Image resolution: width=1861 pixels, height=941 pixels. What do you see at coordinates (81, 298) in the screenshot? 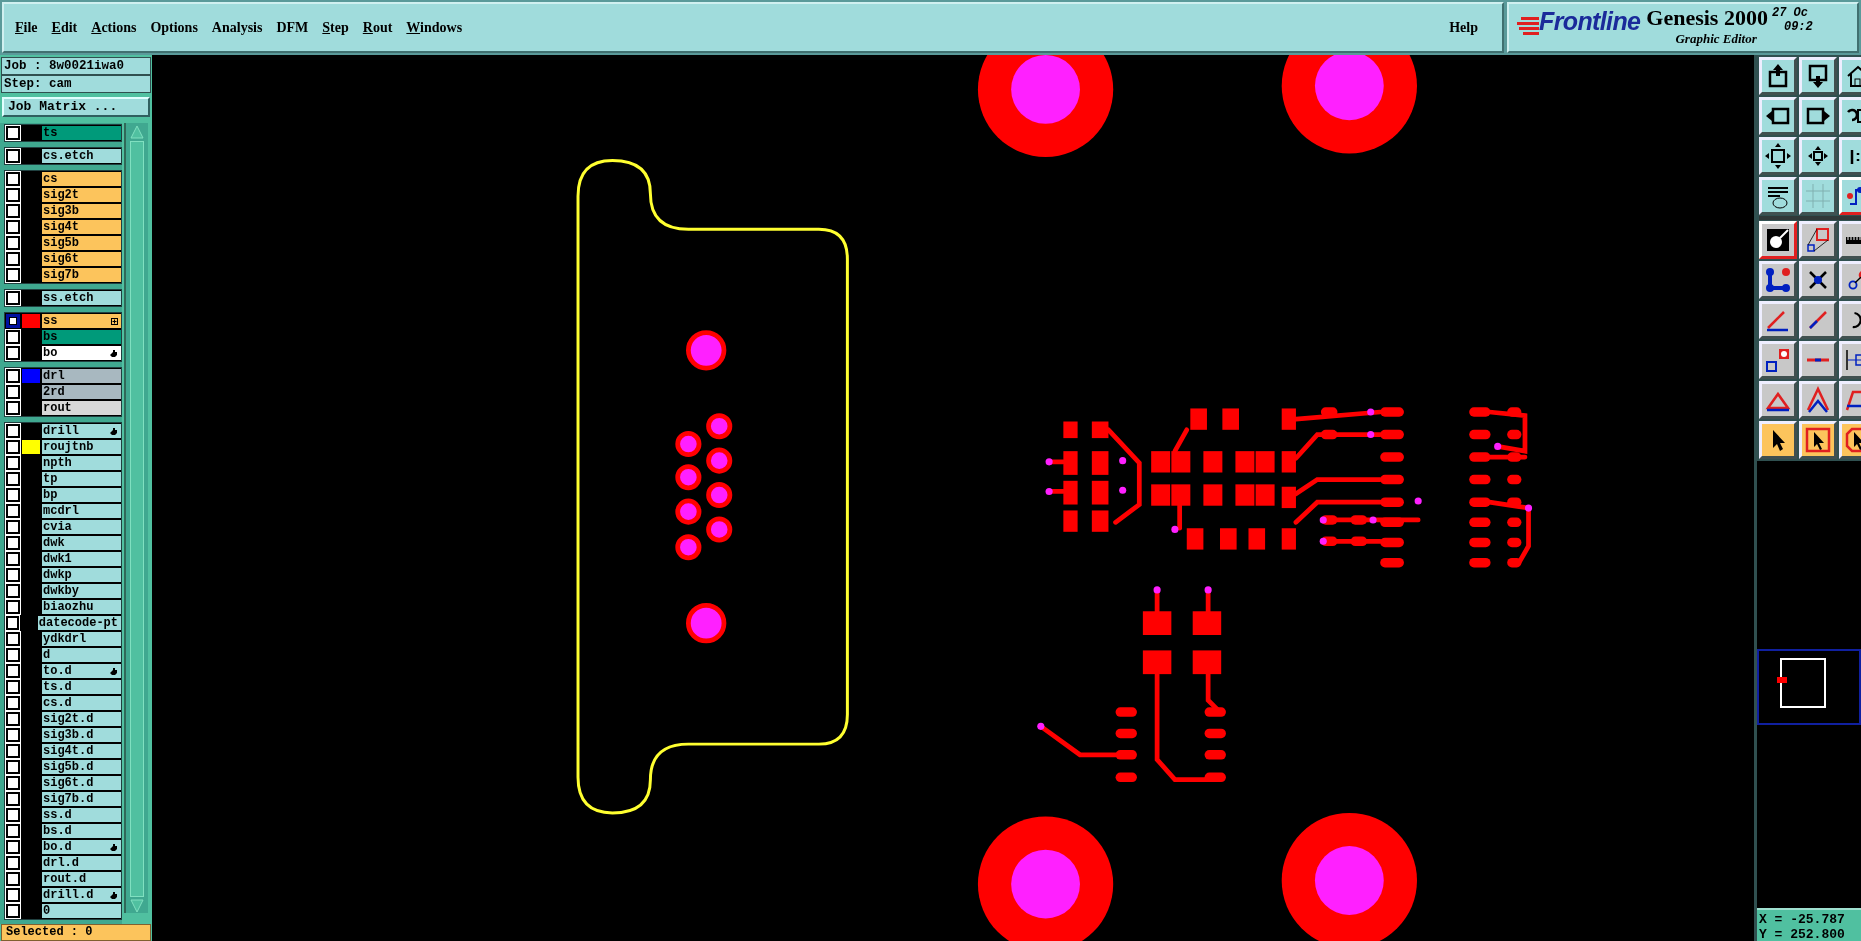
I see `layer-name: ss.etch` at bounding box center [81, 298].